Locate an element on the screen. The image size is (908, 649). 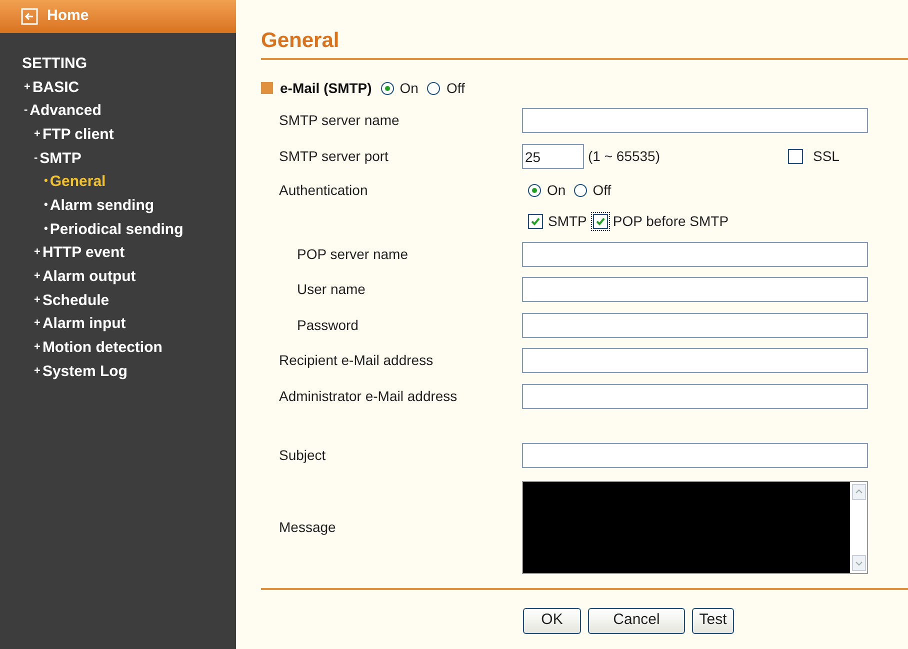
nav-item: $^{-}$SMTP is located at coordinates (58, 159).